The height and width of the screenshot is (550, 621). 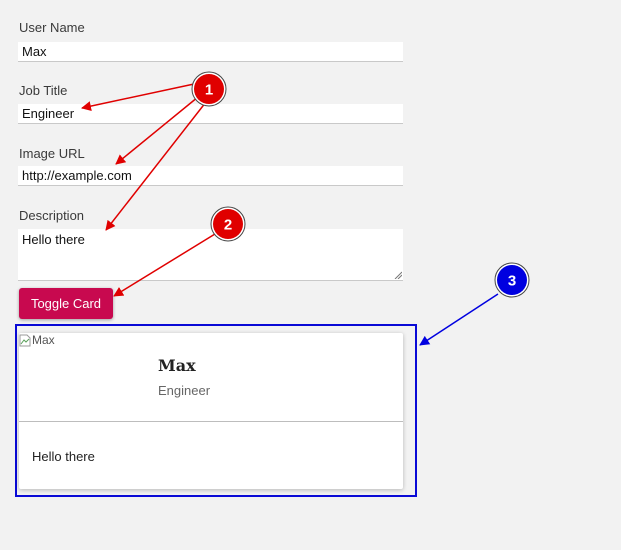 I want to click on card-description: Hello there, so click(x=63, y=456).